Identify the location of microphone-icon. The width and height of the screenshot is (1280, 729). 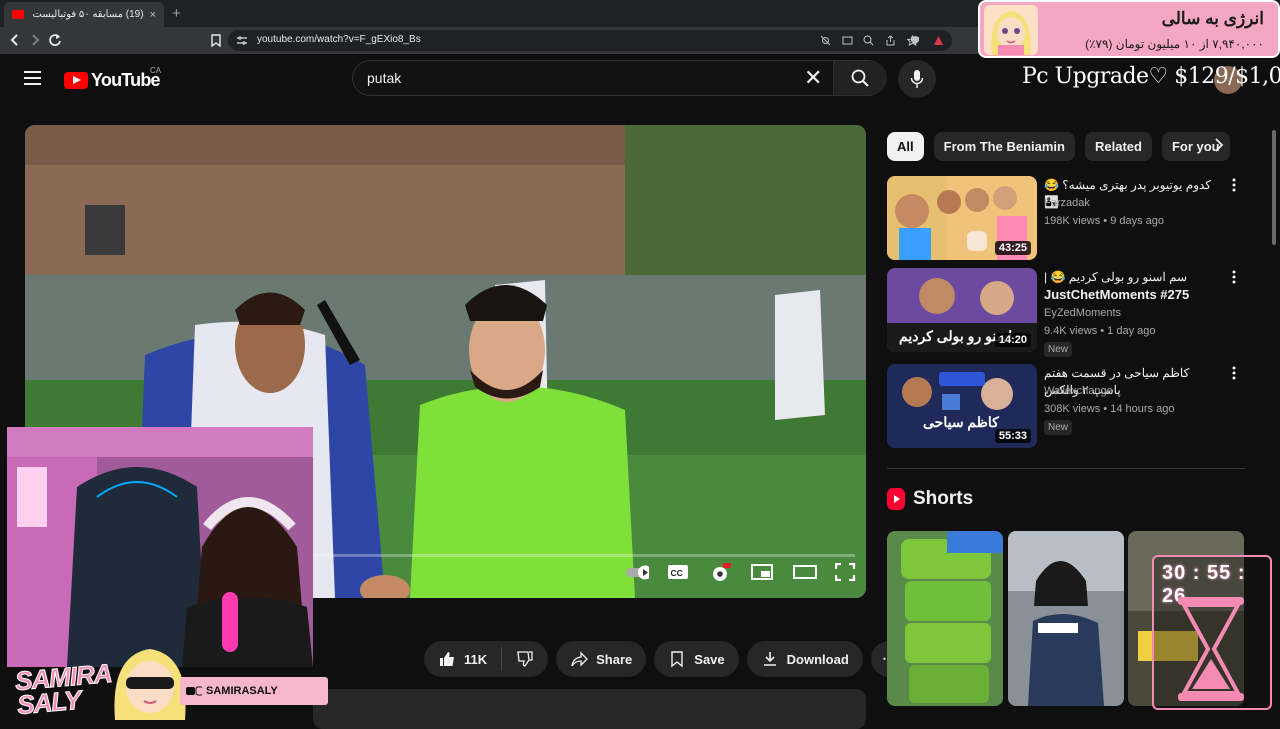
(917, 79).